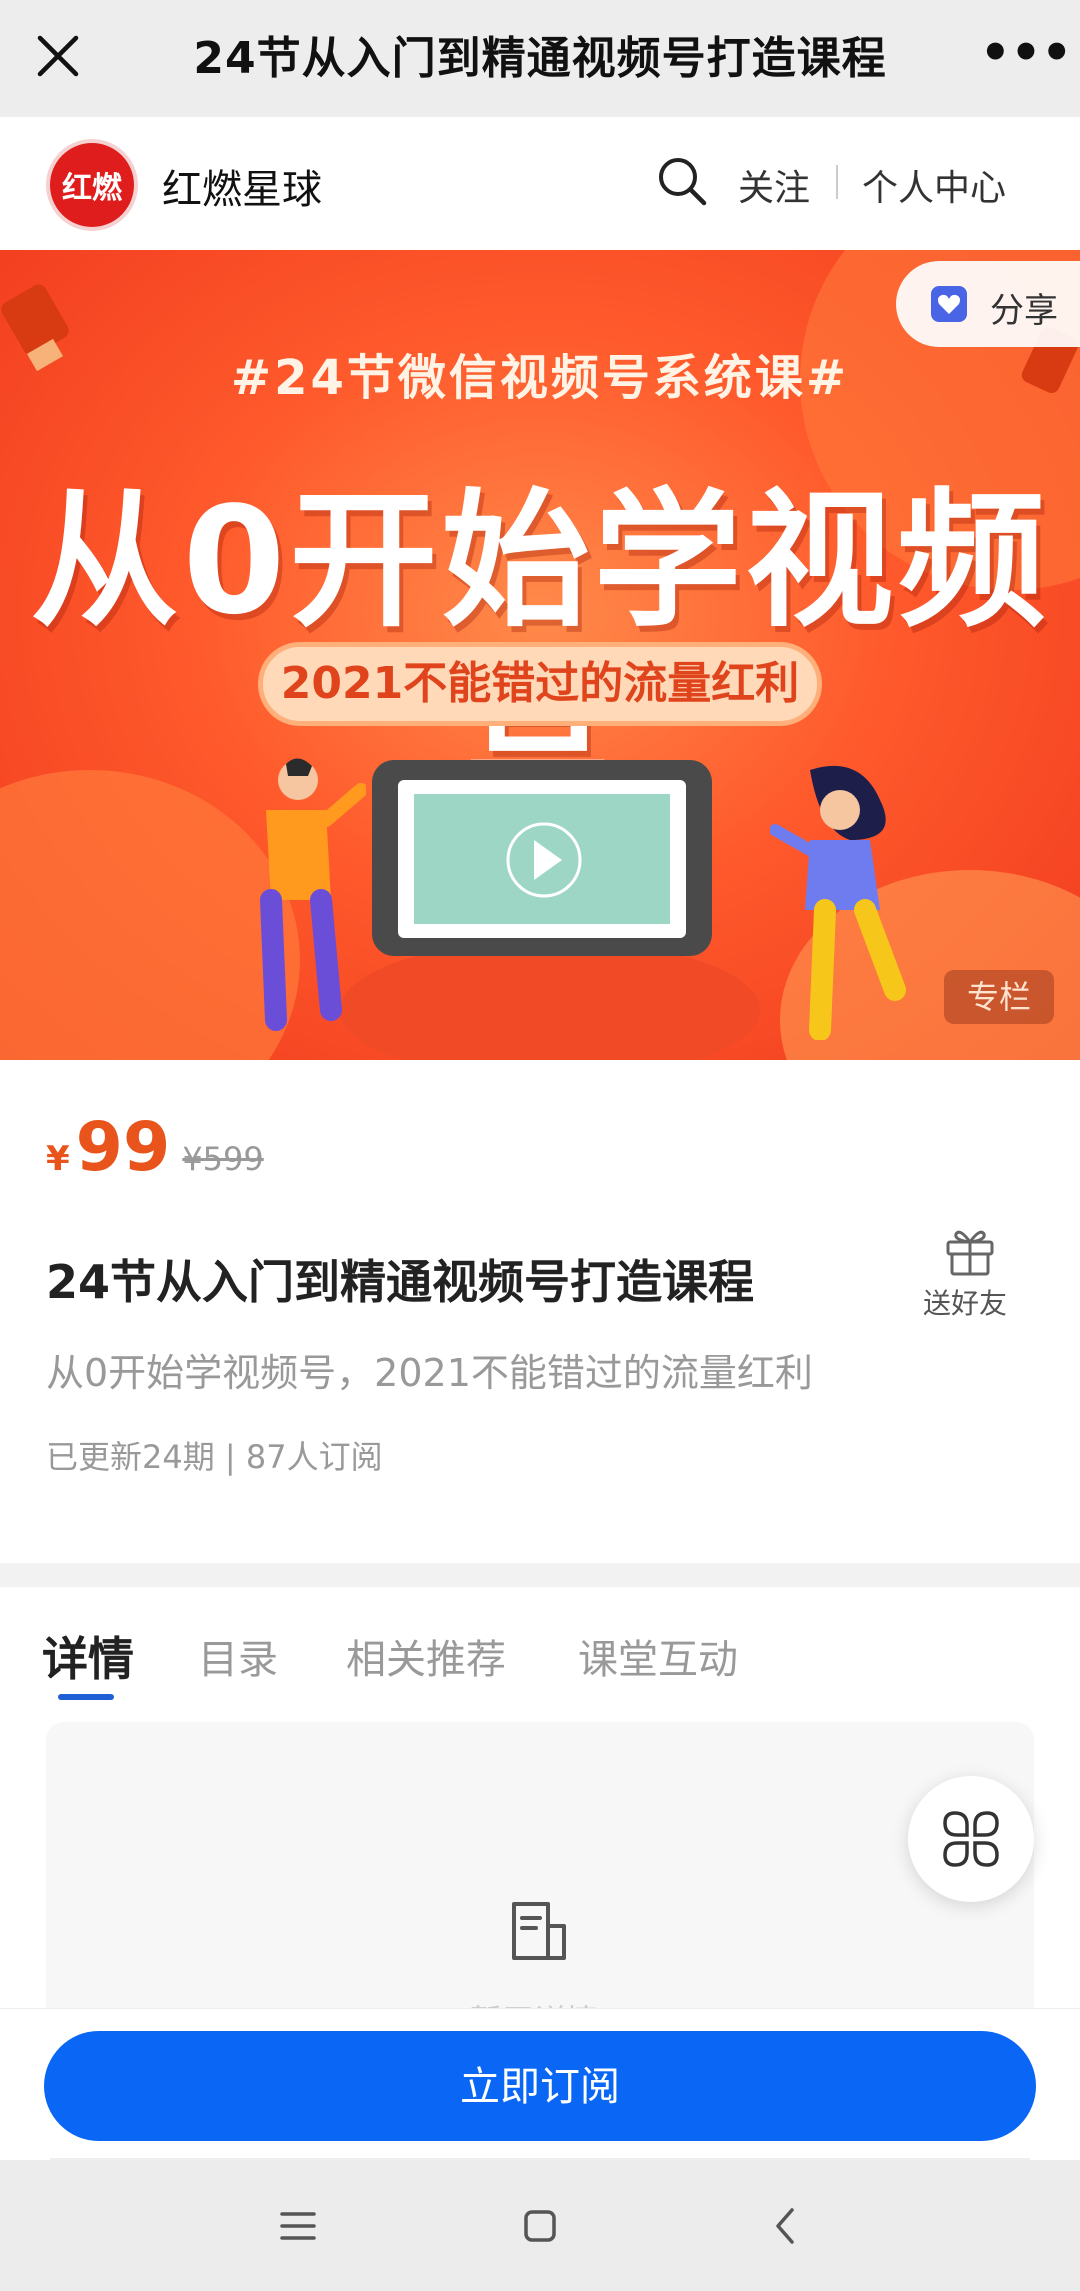 Image resolution: width=1080 pixels, height=2291 pixels. What do you see at coordinates (214, 1457) in the screenshot?
I see `course-meta: 已更新24期 | 87人订阅` at bounding box center [214, 1457].